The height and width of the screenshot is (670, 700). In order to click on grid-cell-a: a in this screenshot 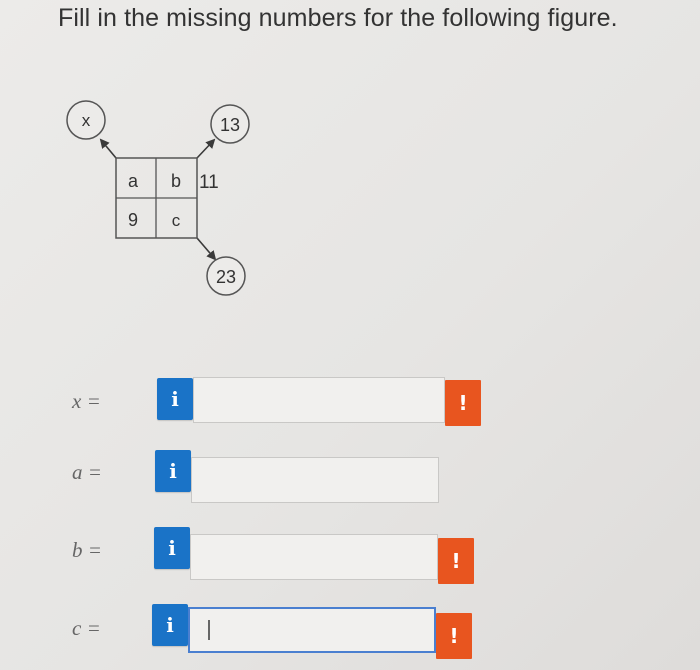, I will do `click(133, 181)`.